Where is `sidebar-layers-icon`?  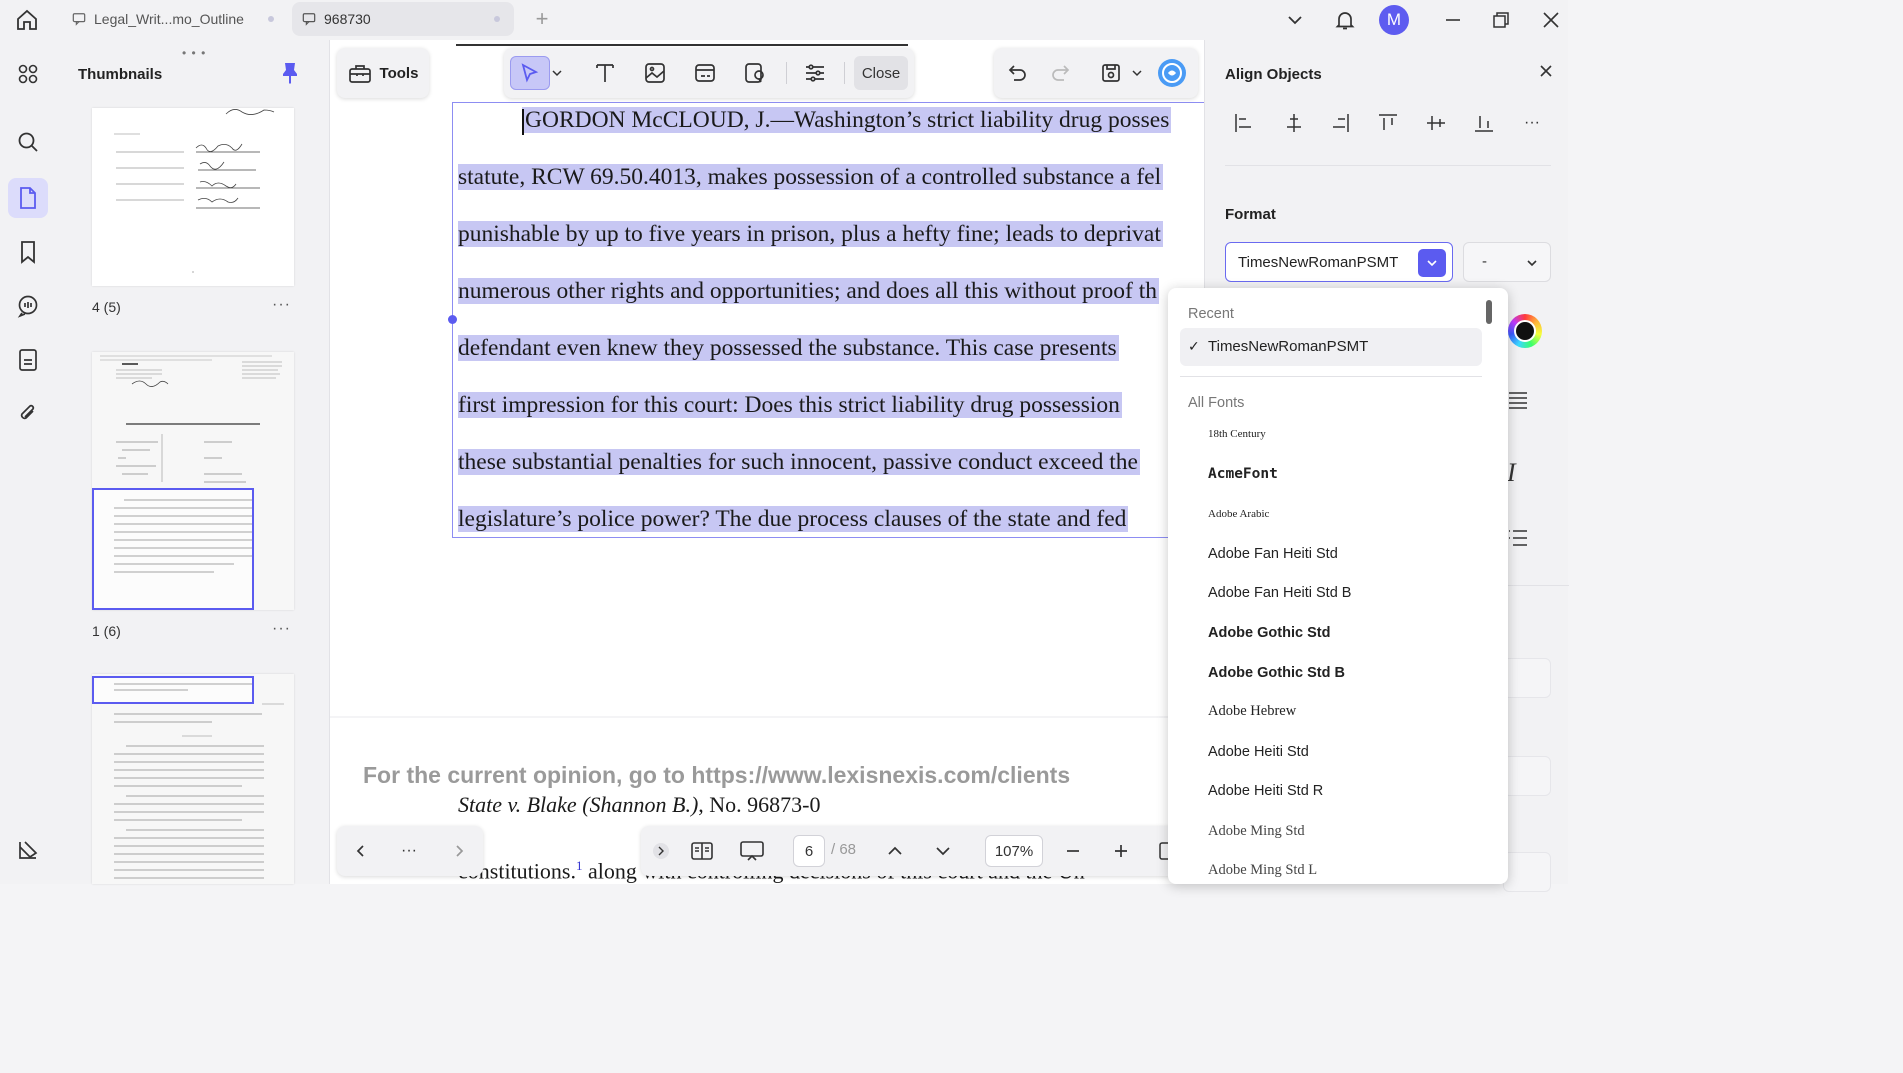 sidebar-layers-icon is located at coordinates (28, 850).